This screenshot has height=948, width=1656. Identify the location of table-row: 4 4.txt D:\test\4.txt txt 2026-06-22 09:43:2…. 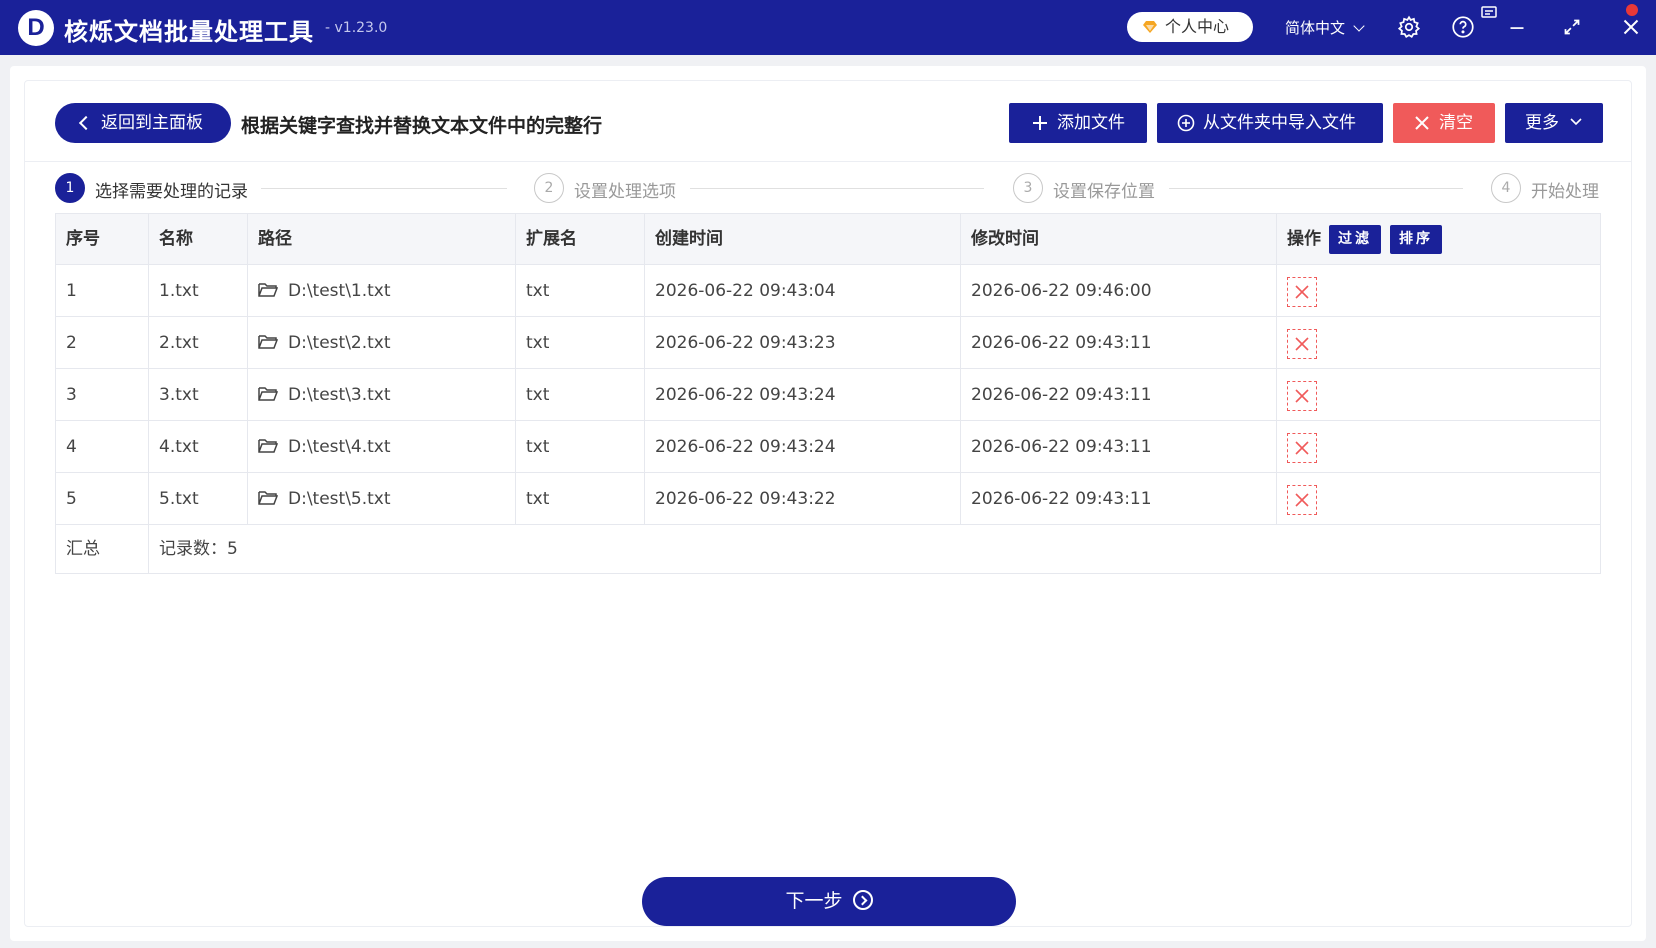
(828, 447).